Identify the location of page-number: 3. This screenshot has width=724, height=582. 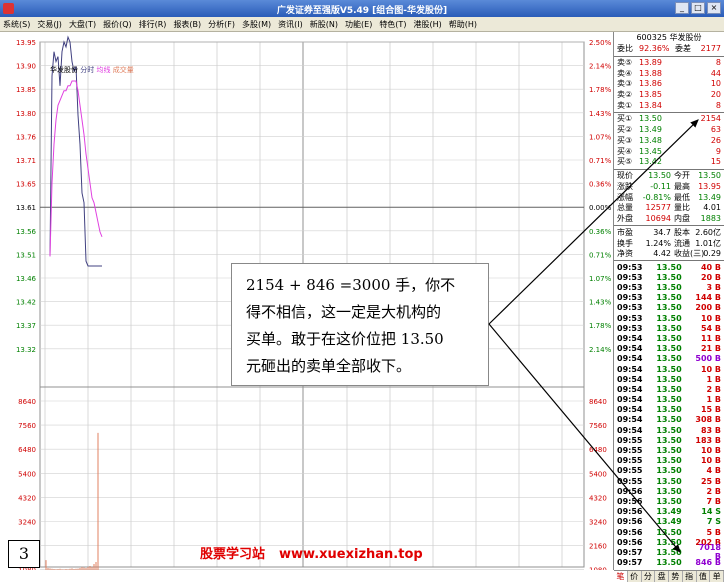
(24, 554).